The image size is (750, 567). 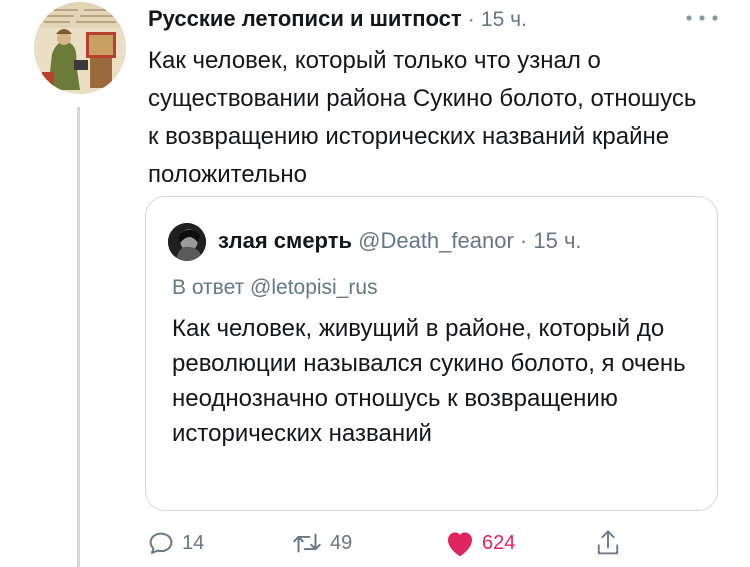 I want to click on quoted-author-avatar, so click(x=187, y=242).